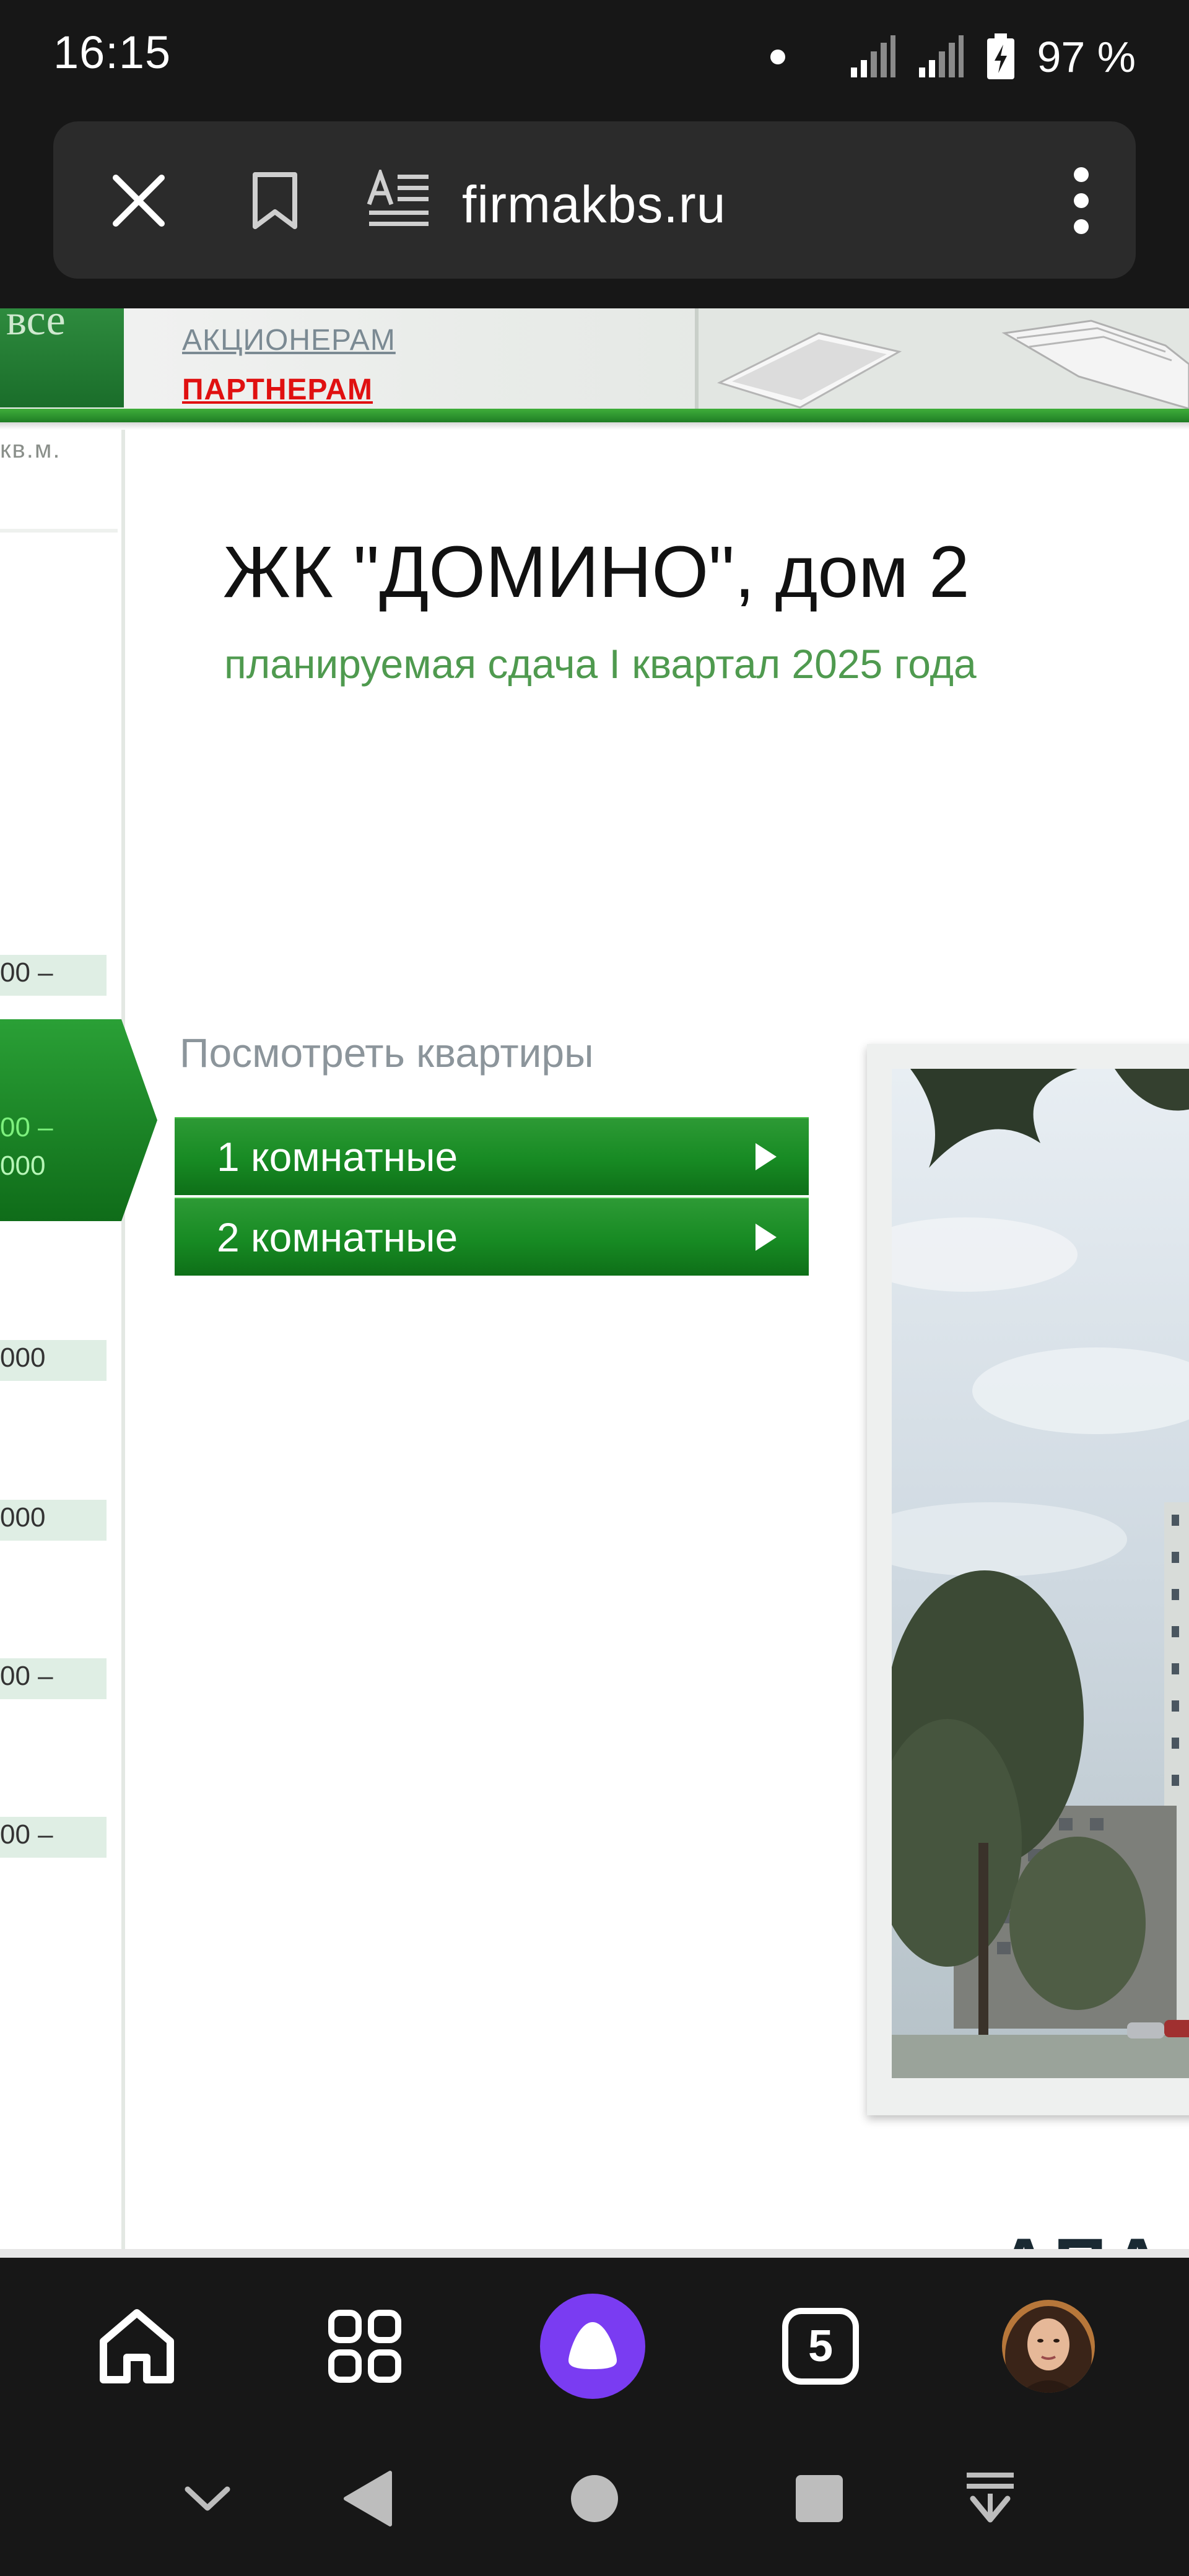  Describe the element at coordinates (112, 52) in the screenshot. I see `status-time: 16:15` at that location.